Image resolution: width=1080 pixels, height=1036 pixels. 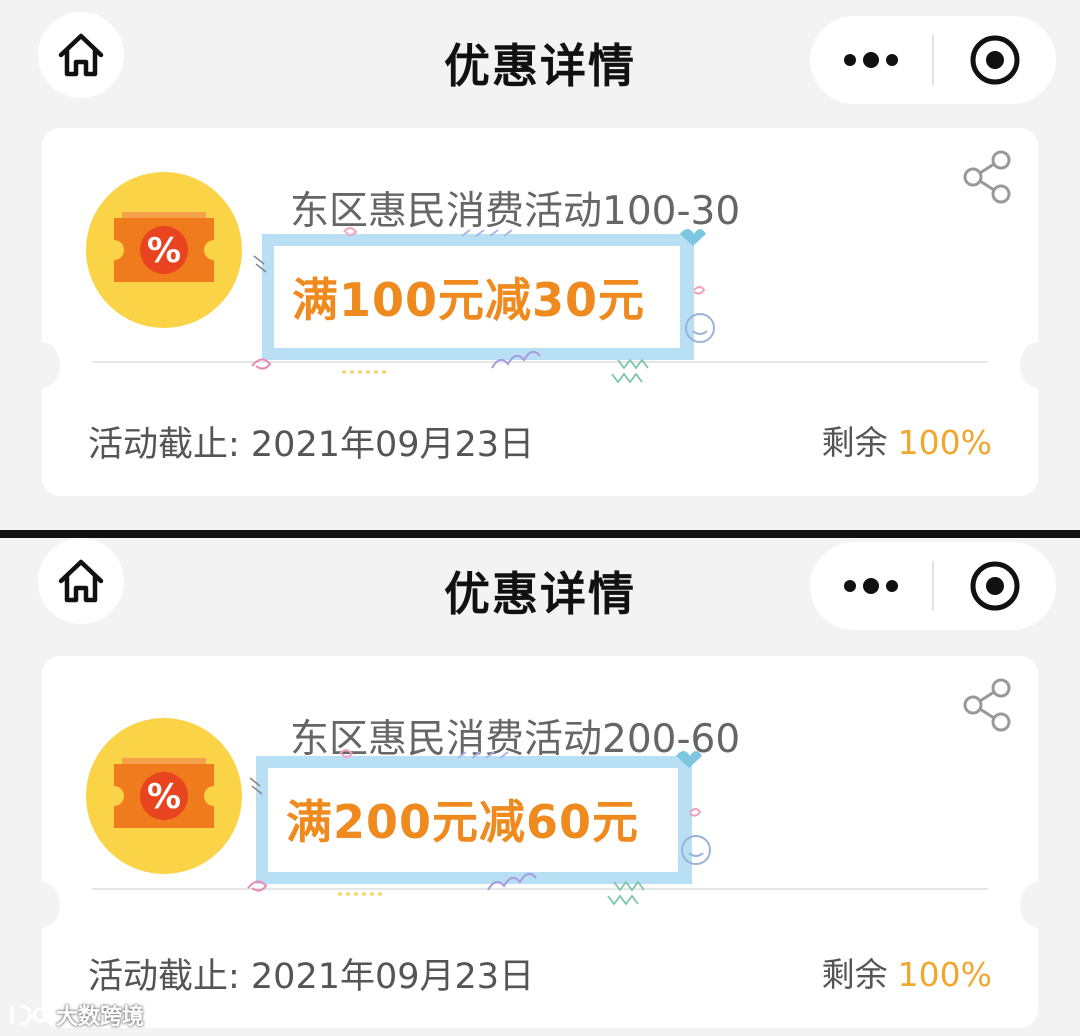 I want to click on screenshot-divider, so click(x=540, y=534).